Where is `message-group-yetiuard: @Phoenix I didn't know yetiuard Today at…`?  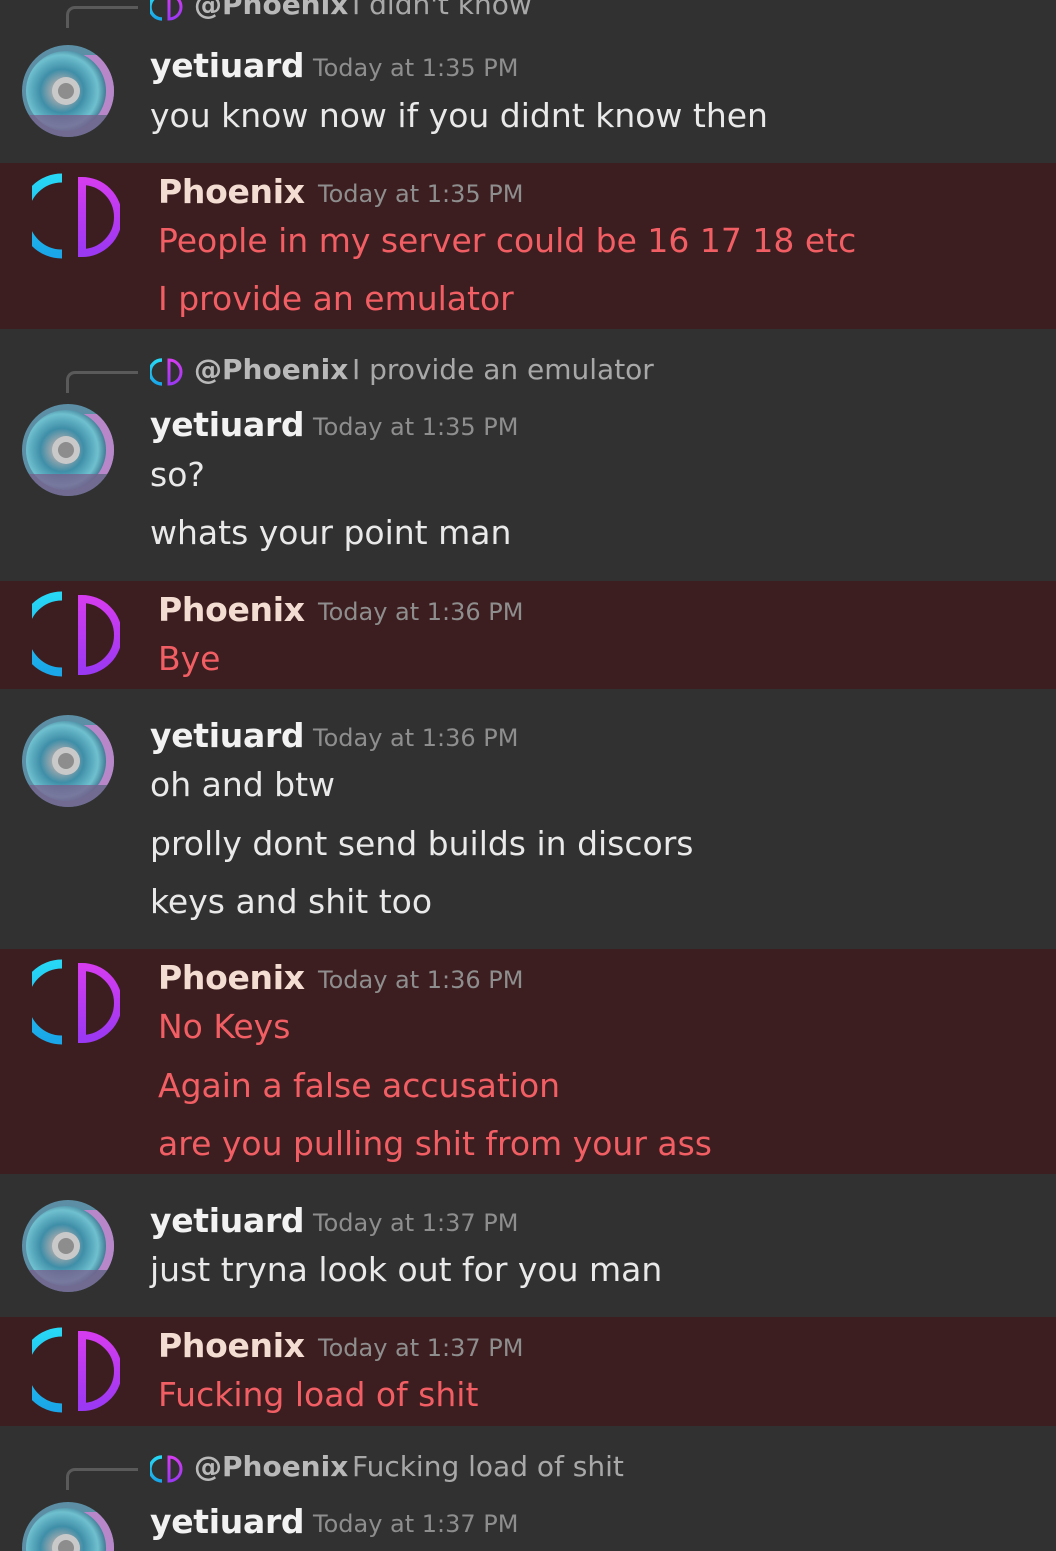 message-group-yetiuard: @Phoenix I didn't know yetiuard Today at… is located at coordinates (528, 81).